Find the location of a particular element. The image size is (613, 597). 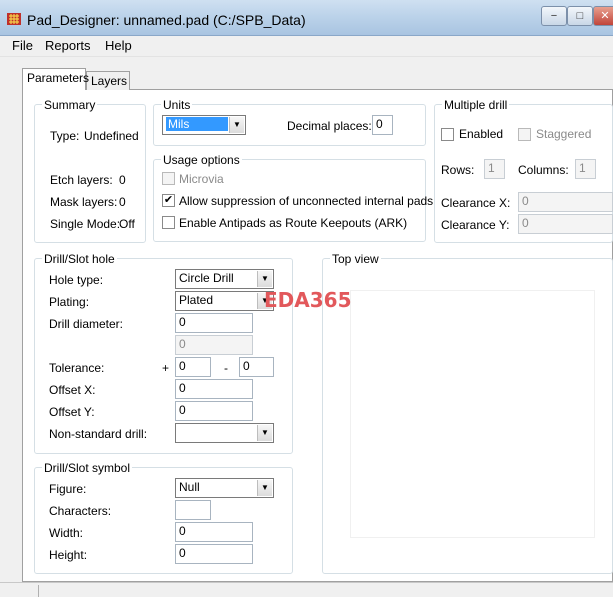

height-input: 0 is located at coordinates (214, 554).